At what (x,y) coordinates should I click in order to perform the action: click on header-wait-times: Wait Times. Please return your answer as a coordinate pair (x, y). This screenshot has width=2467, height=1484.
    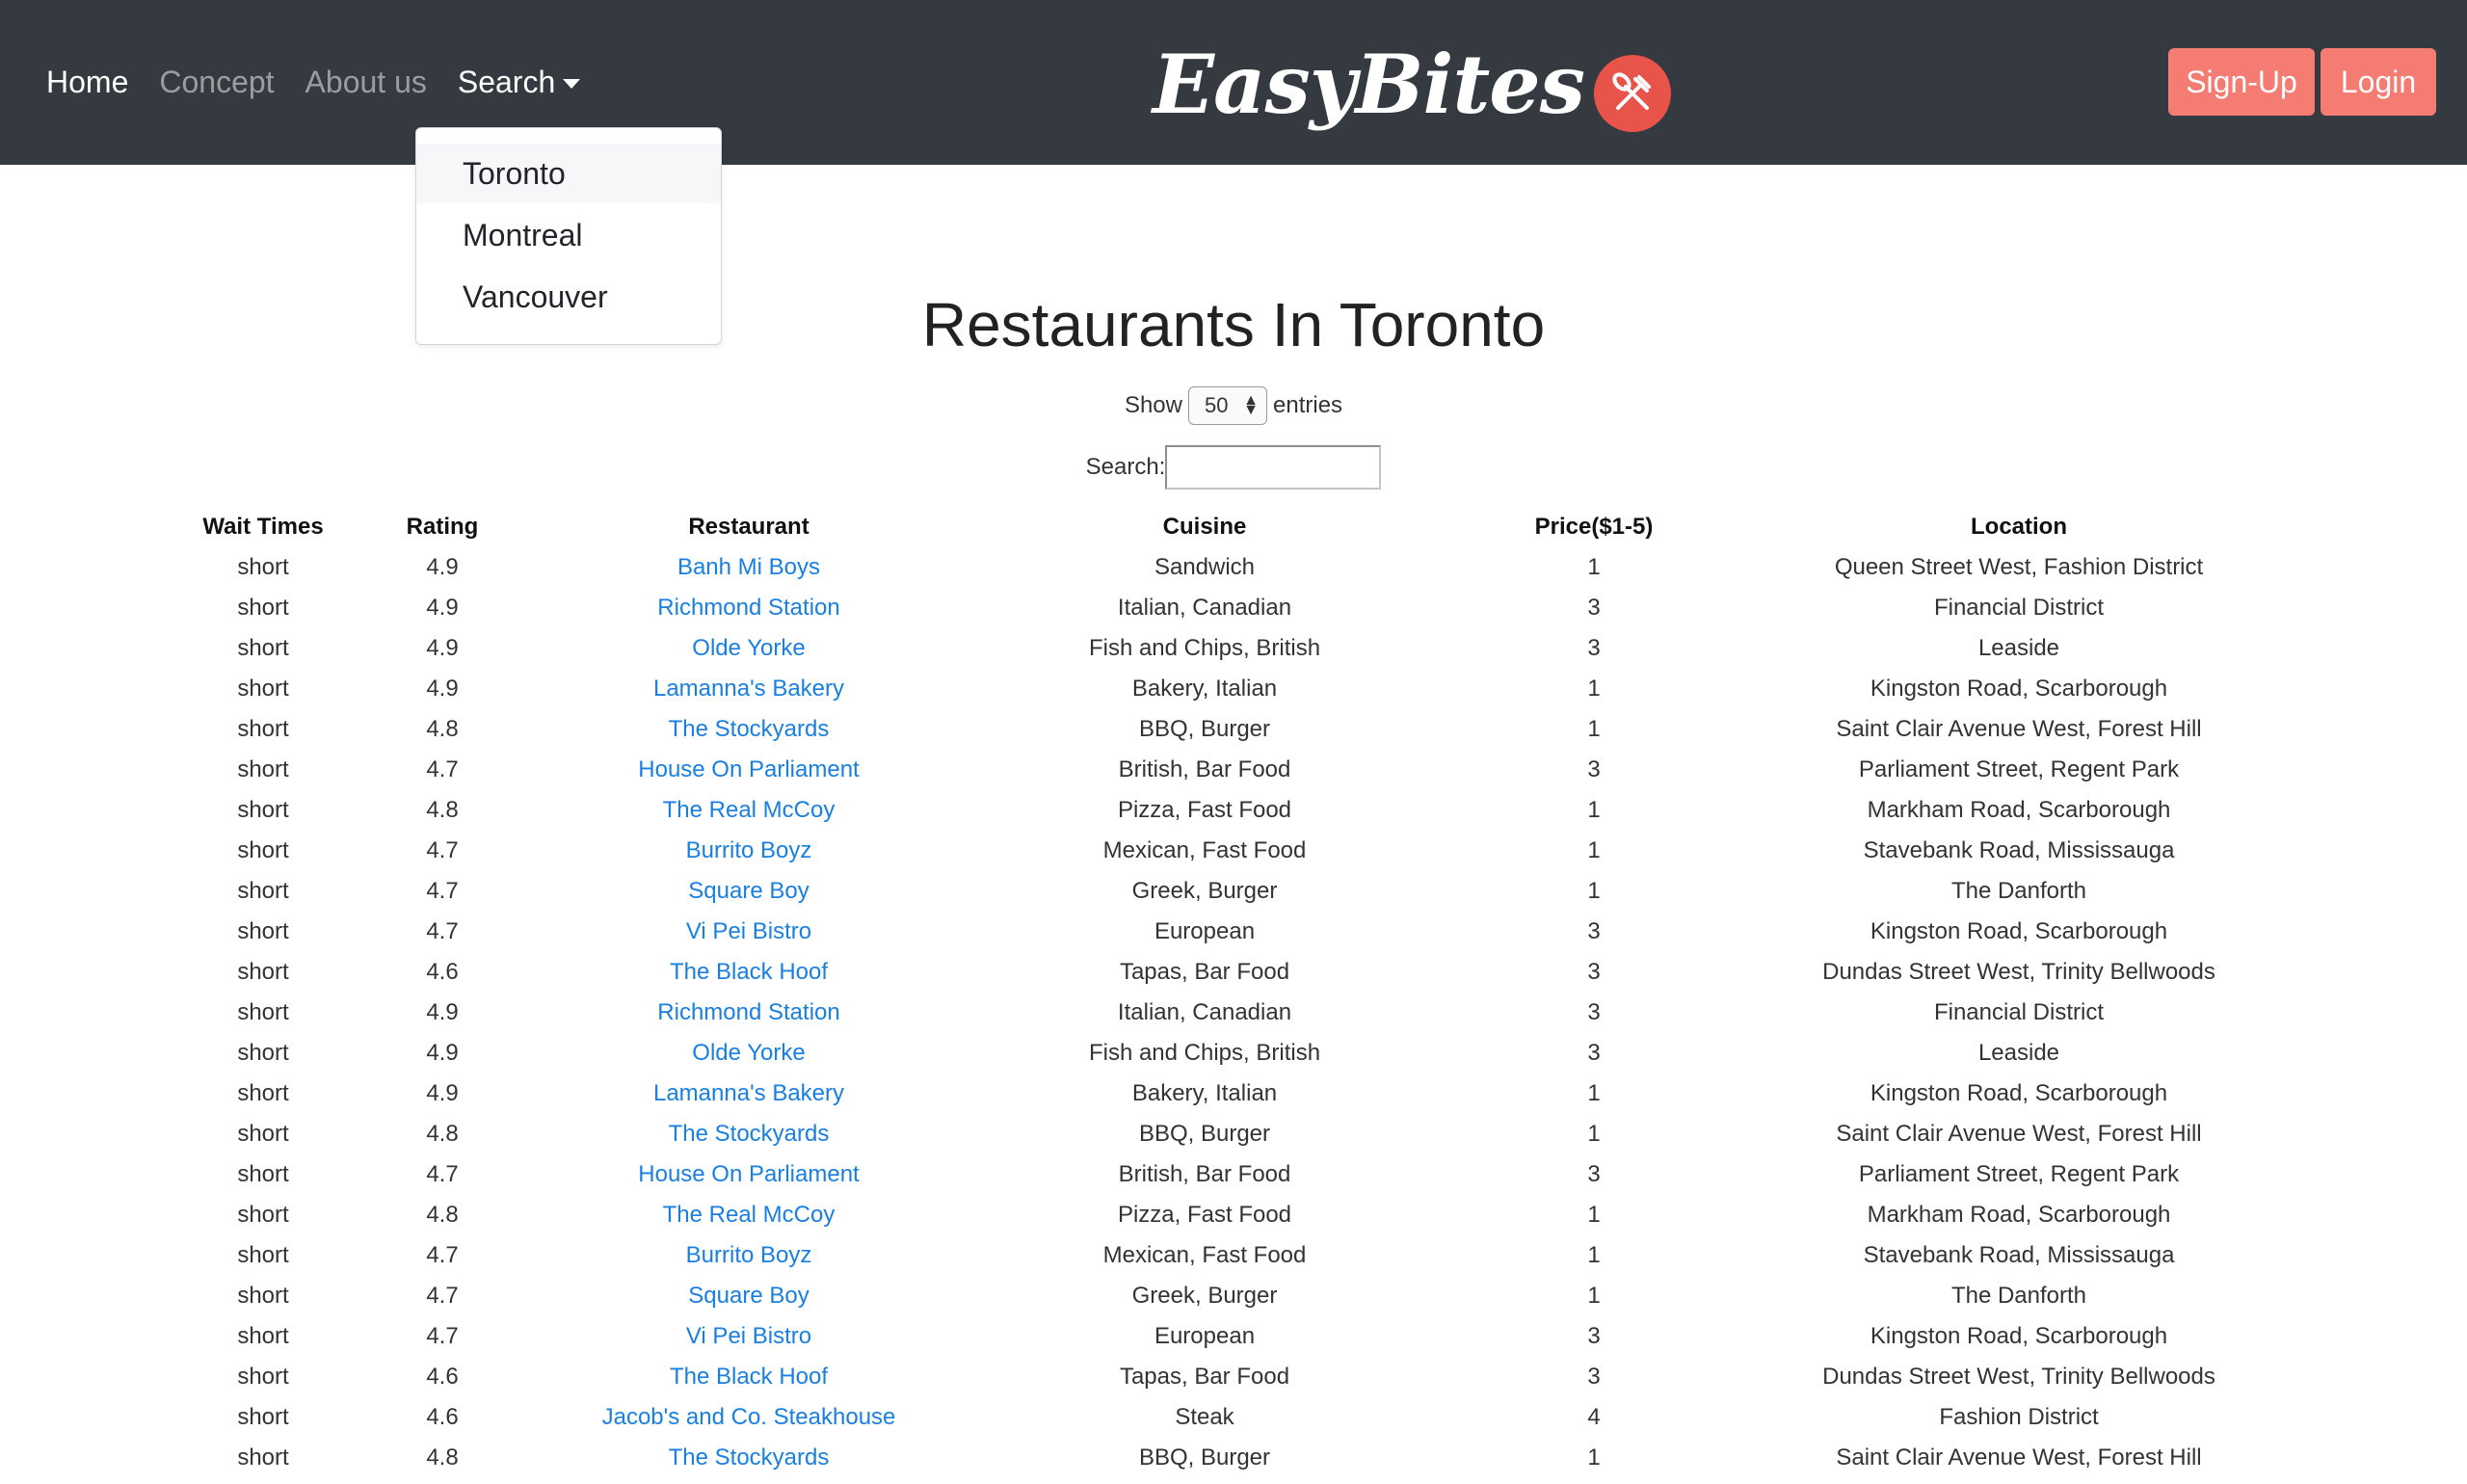
    Looking at the image, I should click on (263, 527).